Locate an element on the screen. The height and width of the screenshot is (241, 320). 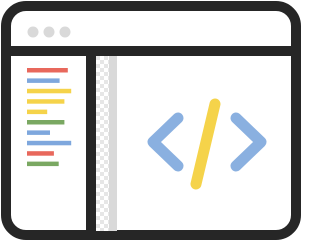
scrollbar-track is located at coordinates (113, 143).